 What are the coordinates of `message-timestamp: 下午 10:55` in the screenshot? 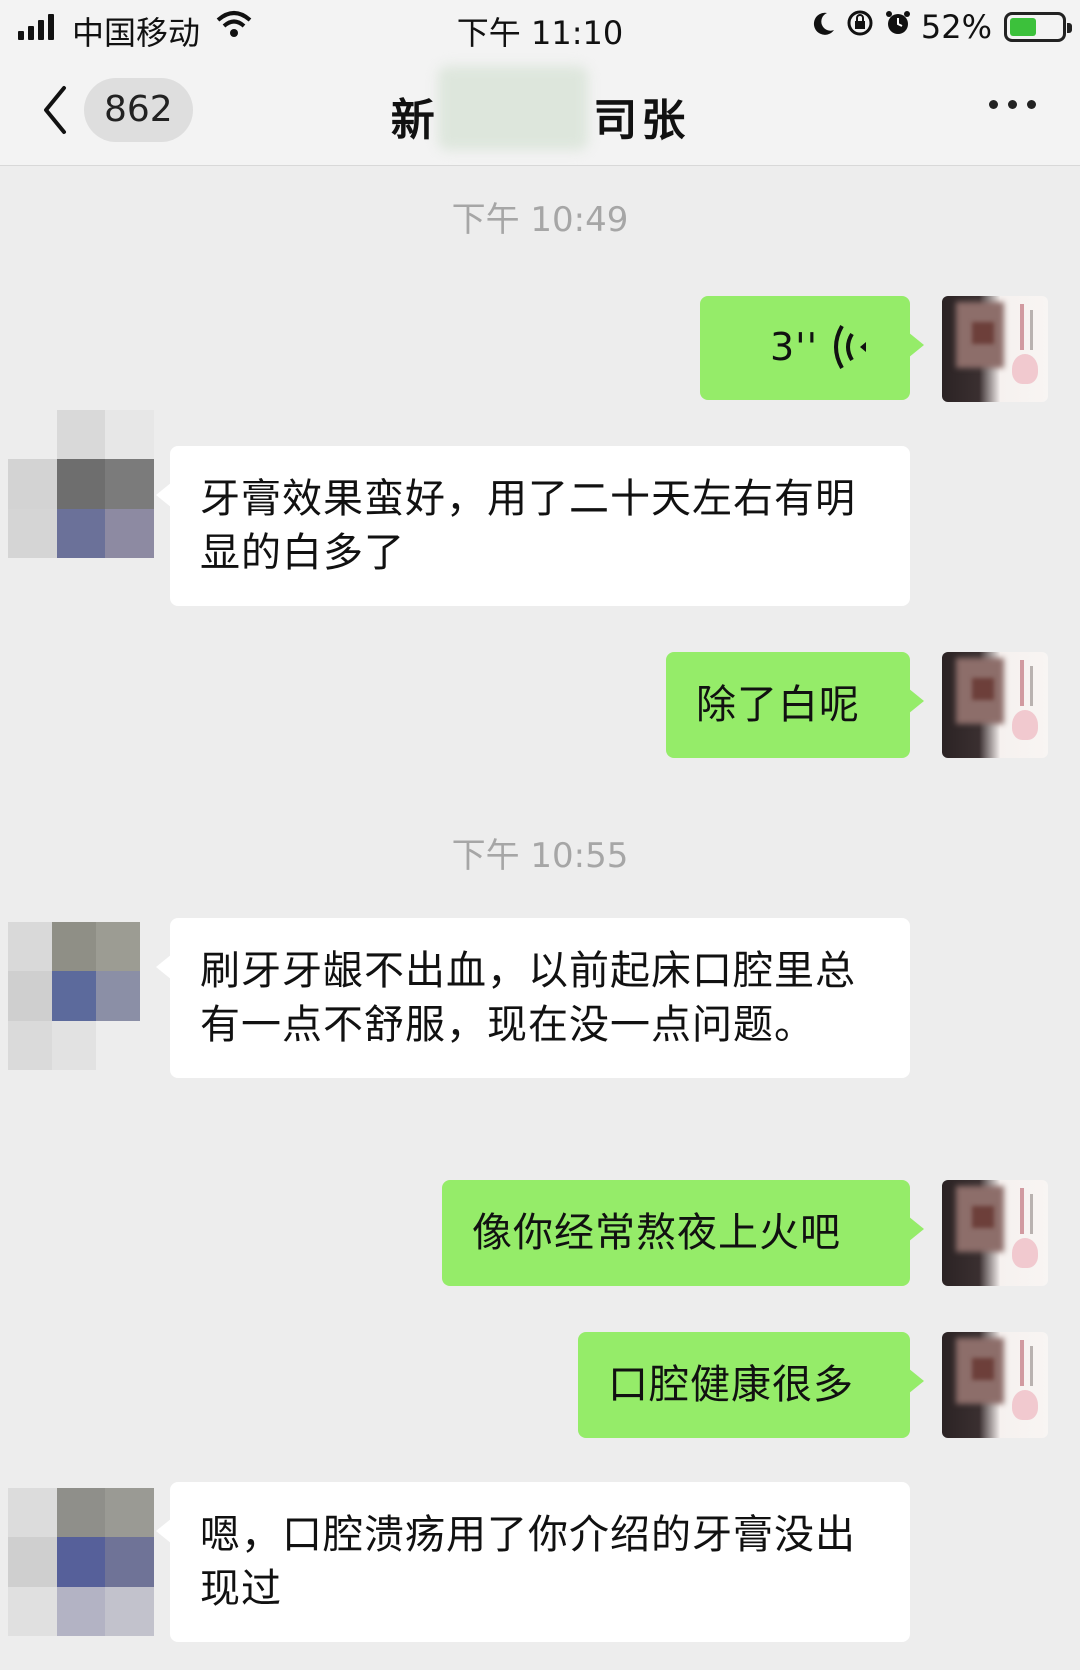 It's located at (540, 856).